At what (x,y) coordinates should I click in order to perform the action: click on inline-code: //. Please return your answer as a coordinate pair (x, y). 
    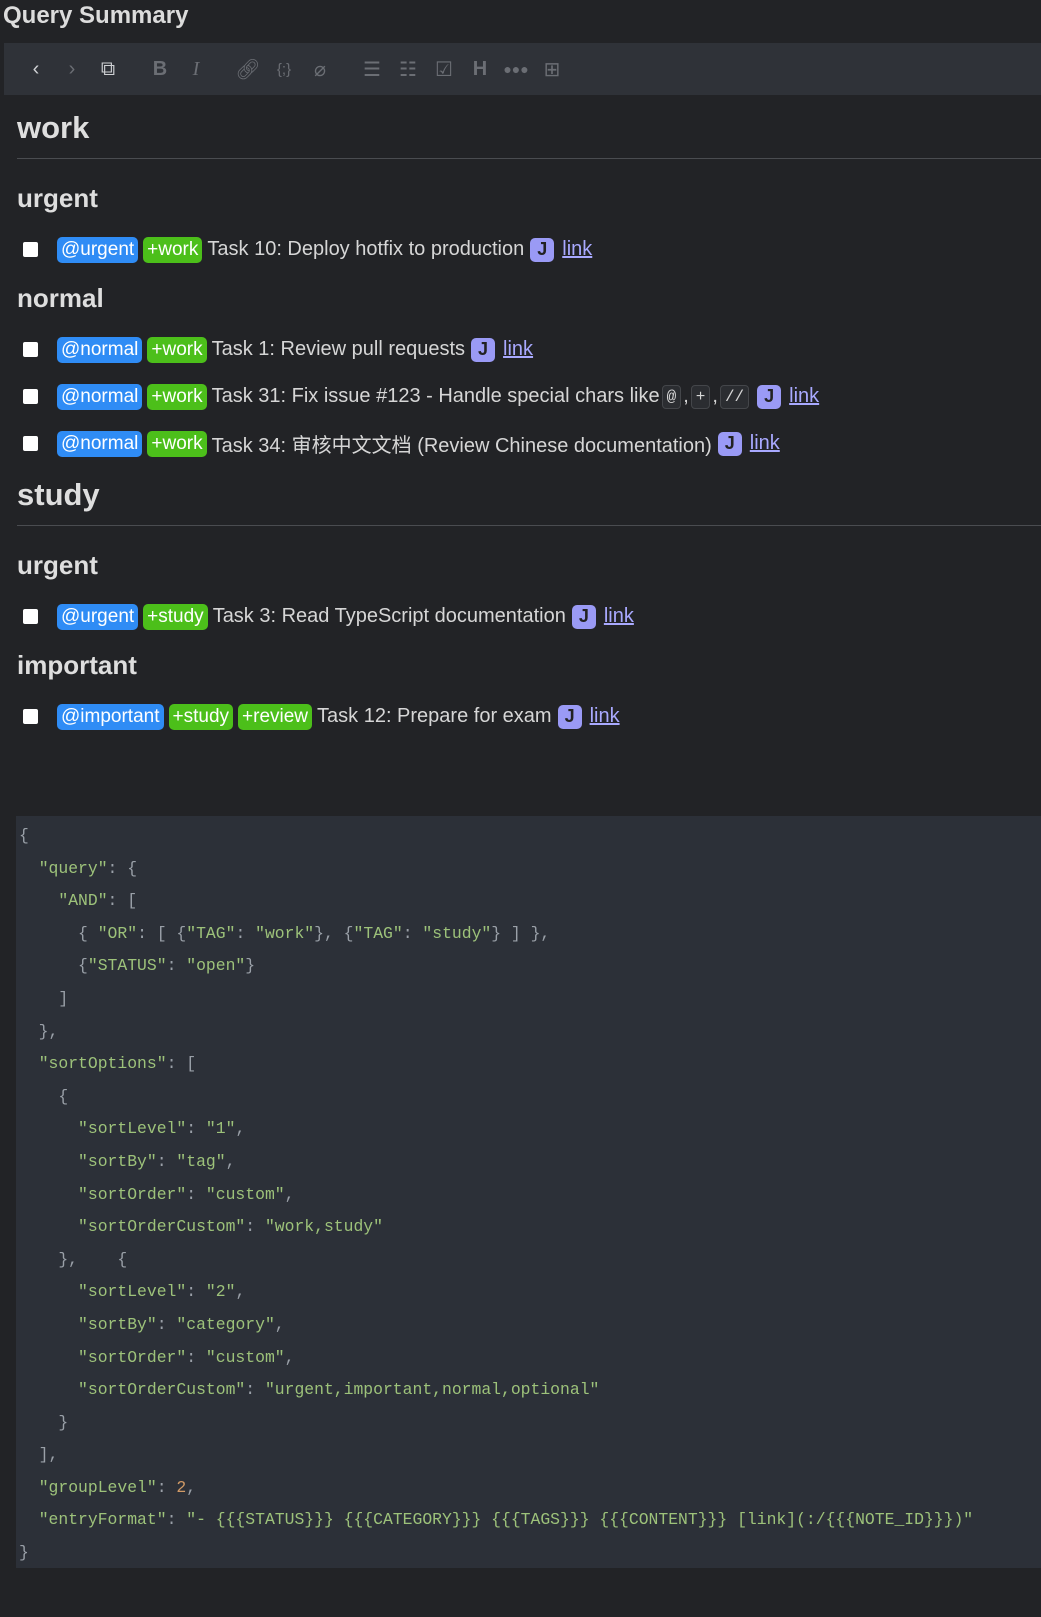
    Looking at the image, I should click on (734, 396).